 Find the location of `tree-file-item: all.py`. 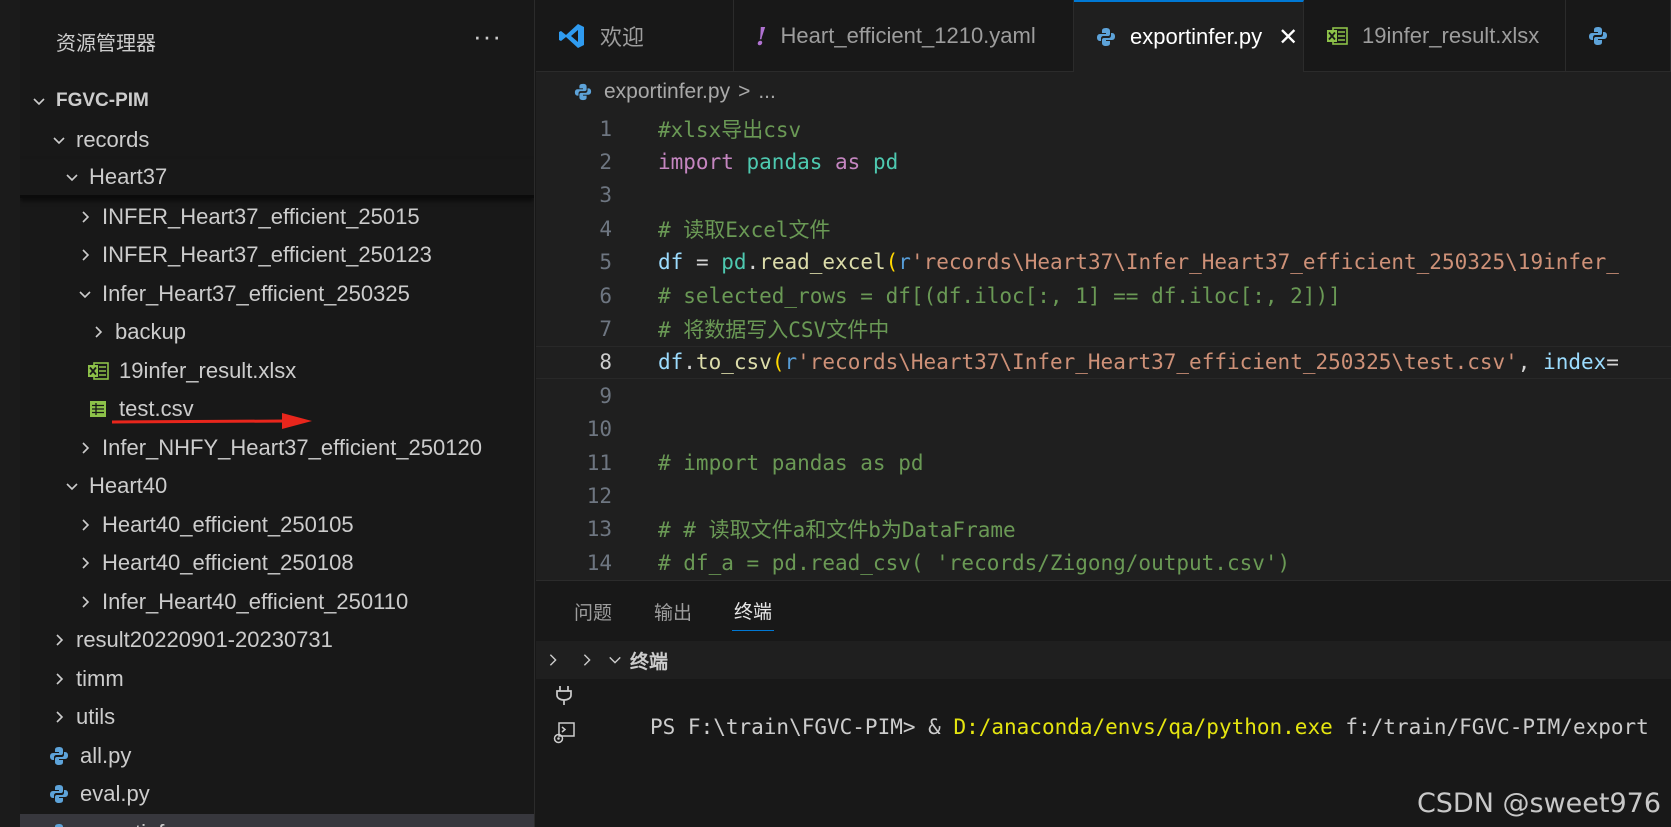

tree-file-item: all.py is located at coordinates (277, 756).